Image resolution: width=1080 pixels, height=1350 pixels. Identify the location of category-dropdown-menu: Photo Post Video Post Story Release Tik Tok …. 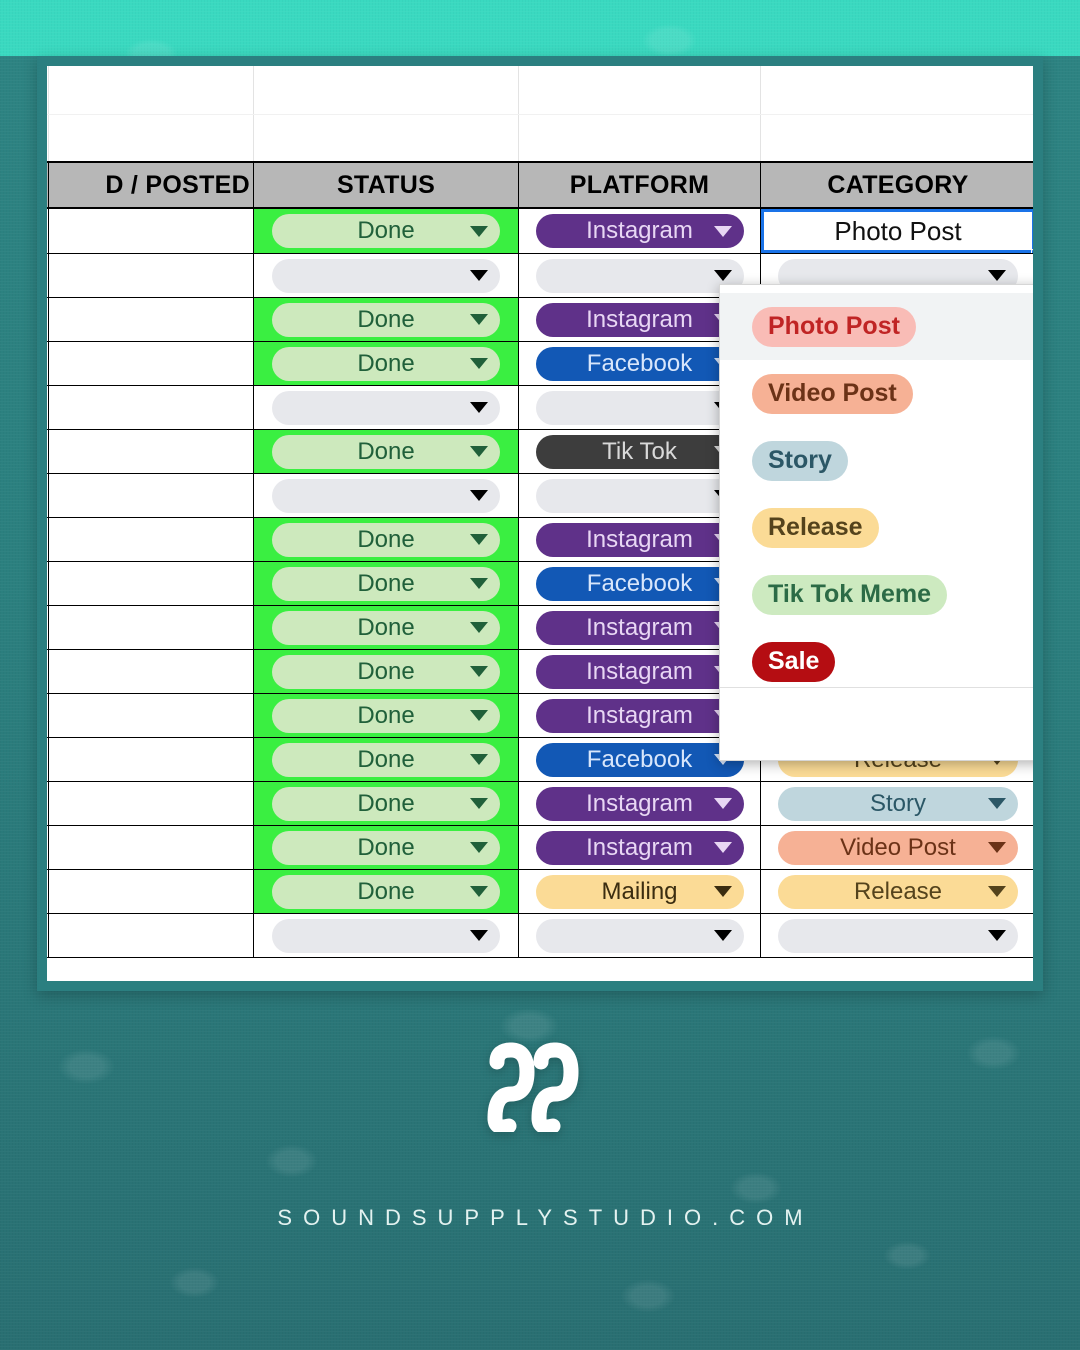
(876, 522).